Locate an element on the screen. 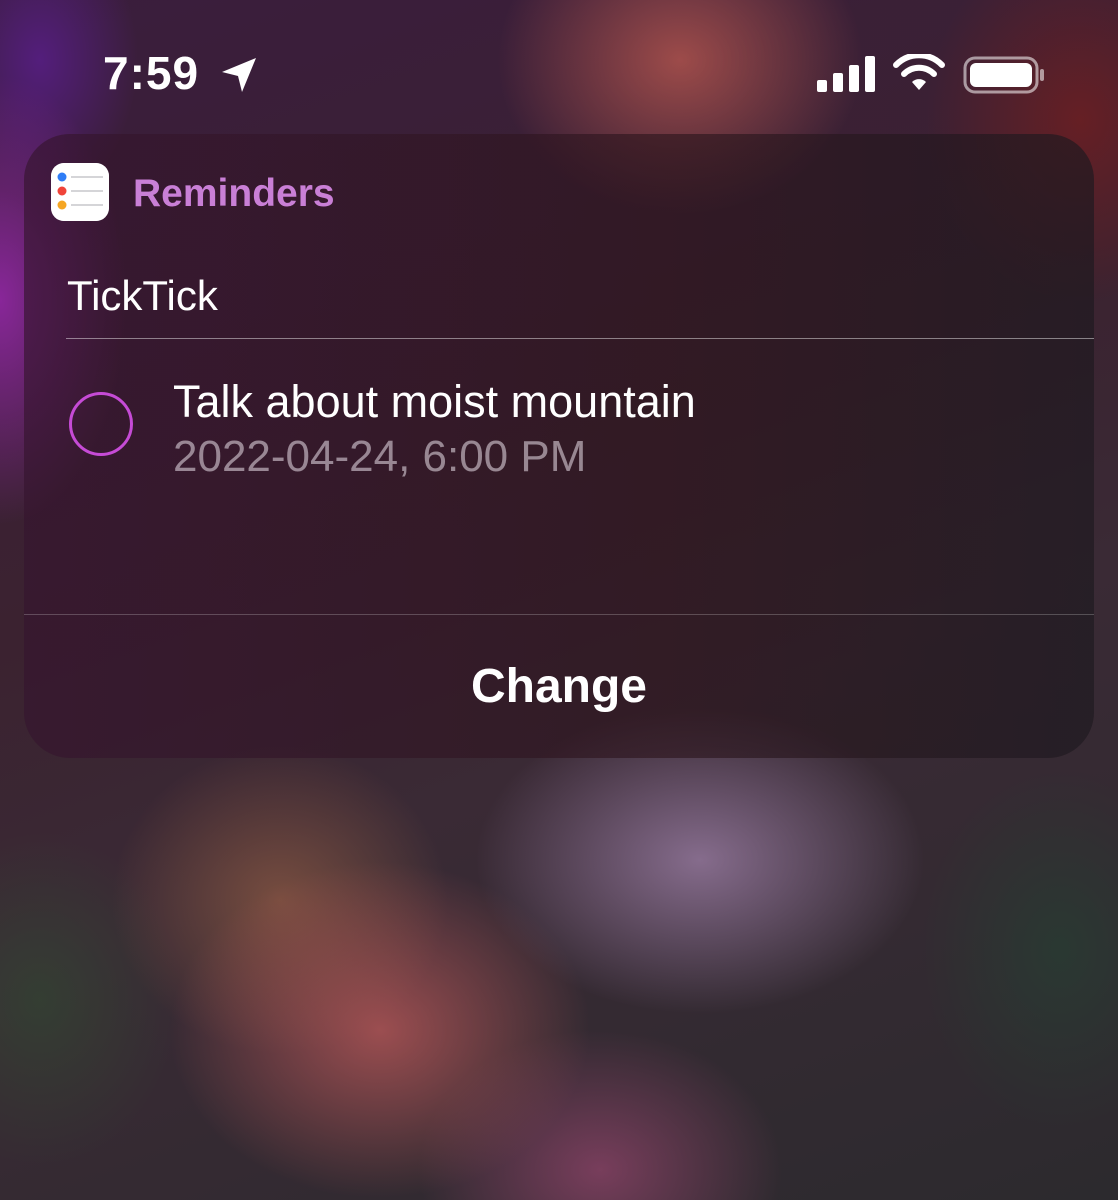 This screenshot has height=1200, width=1118. status-time: 7:59 is located at coordinates (151, 73).